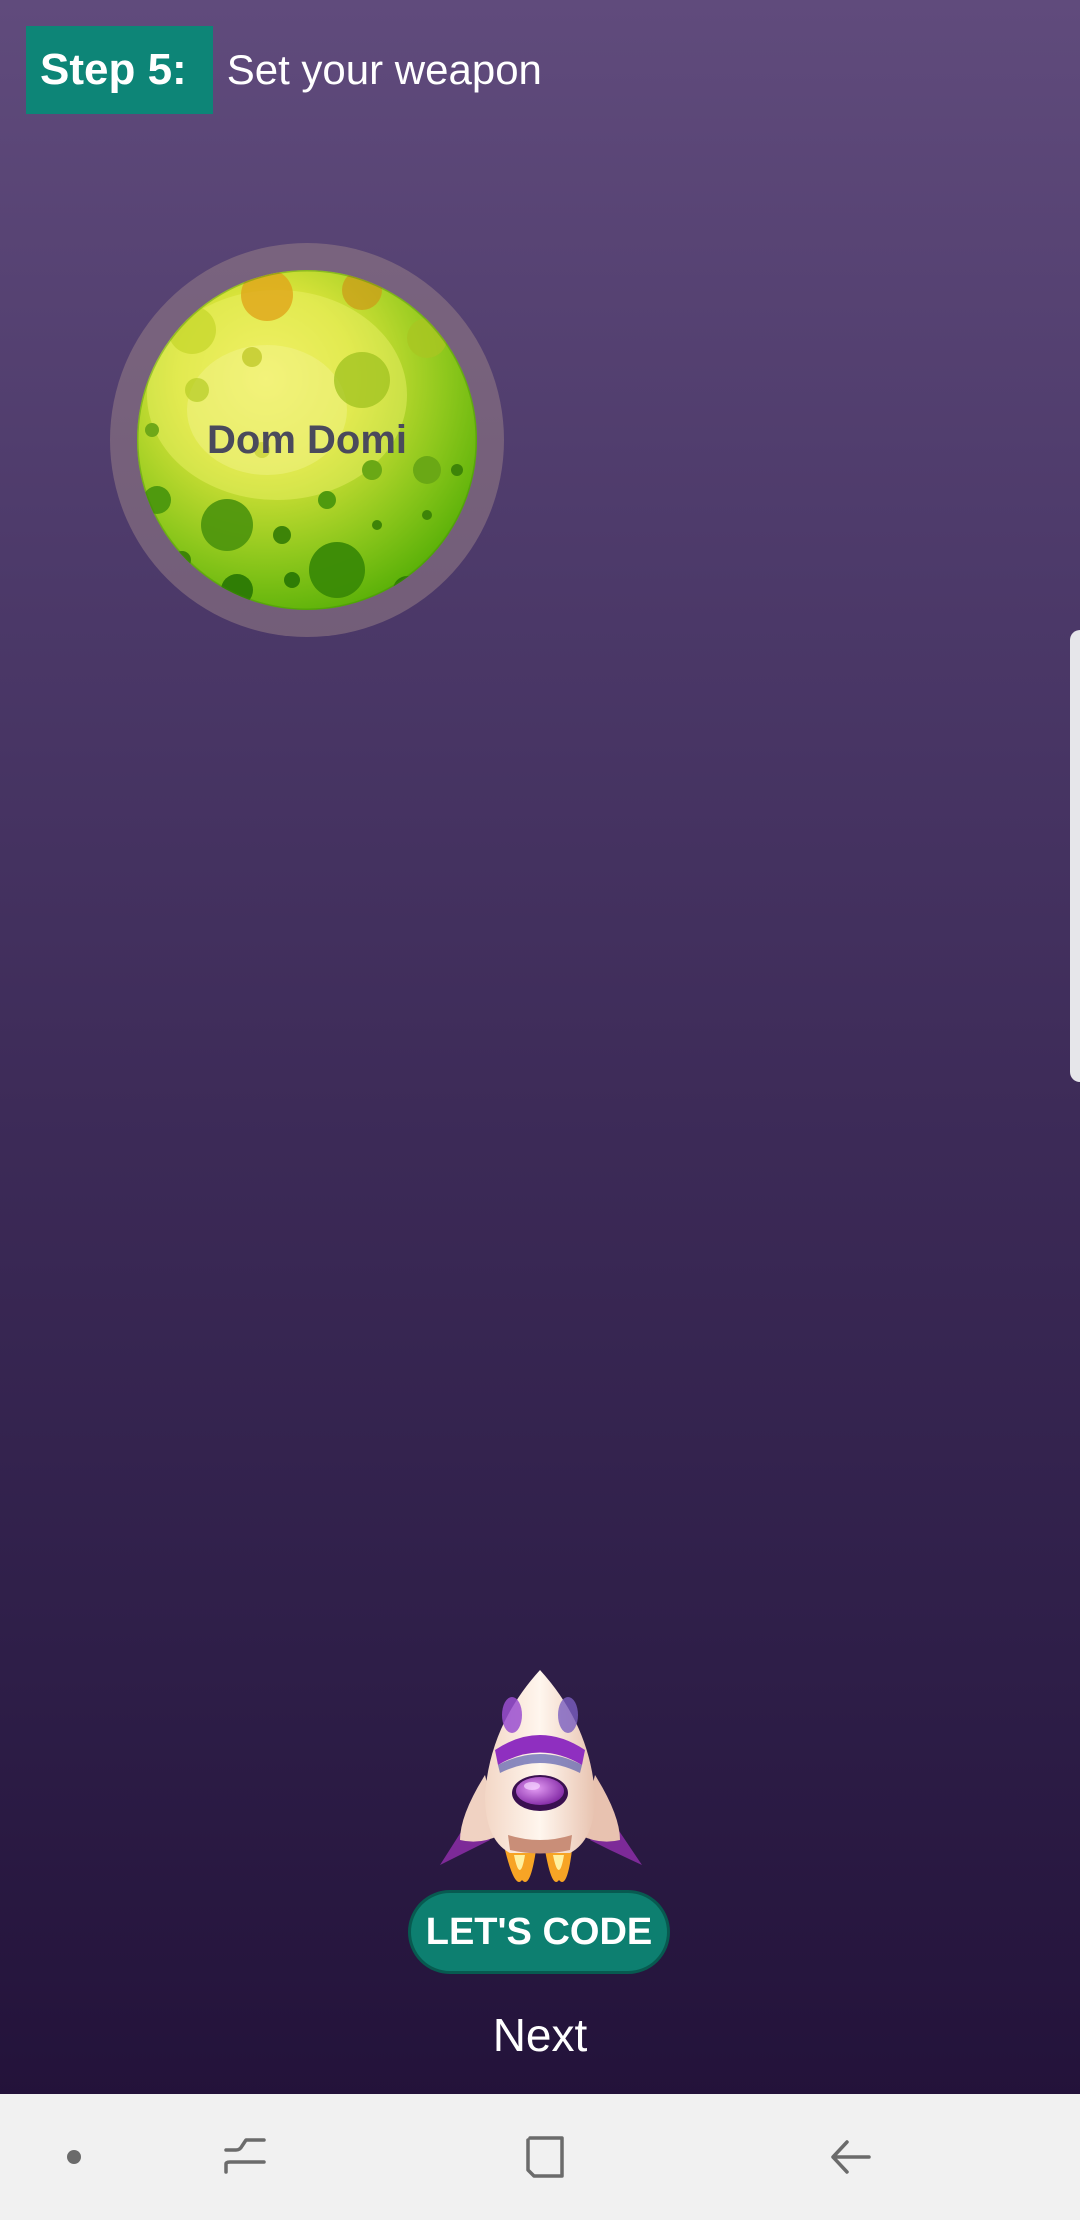 The height and width of the screenshot is (2220, 1080). I want to click on step-badge: Step 5:, so click(119, 70).